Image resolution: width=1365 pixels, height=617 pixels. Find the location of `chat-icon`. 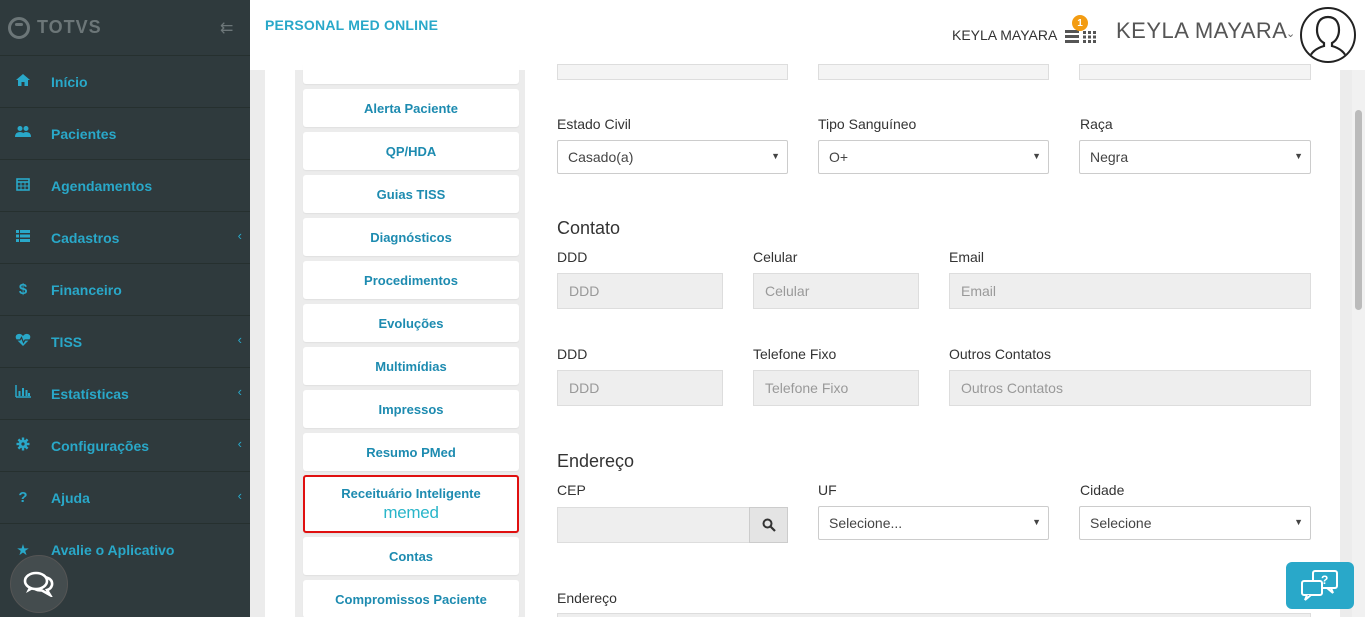

chat-icon is located at coordinates (38, 584).